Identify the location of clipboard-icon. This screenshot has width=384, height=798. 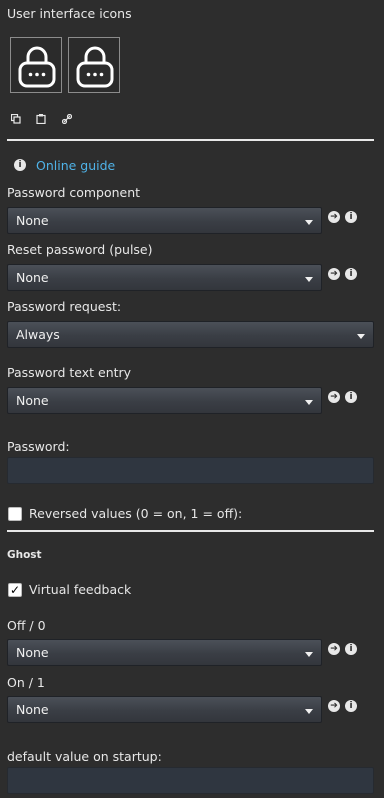
(41, 119).